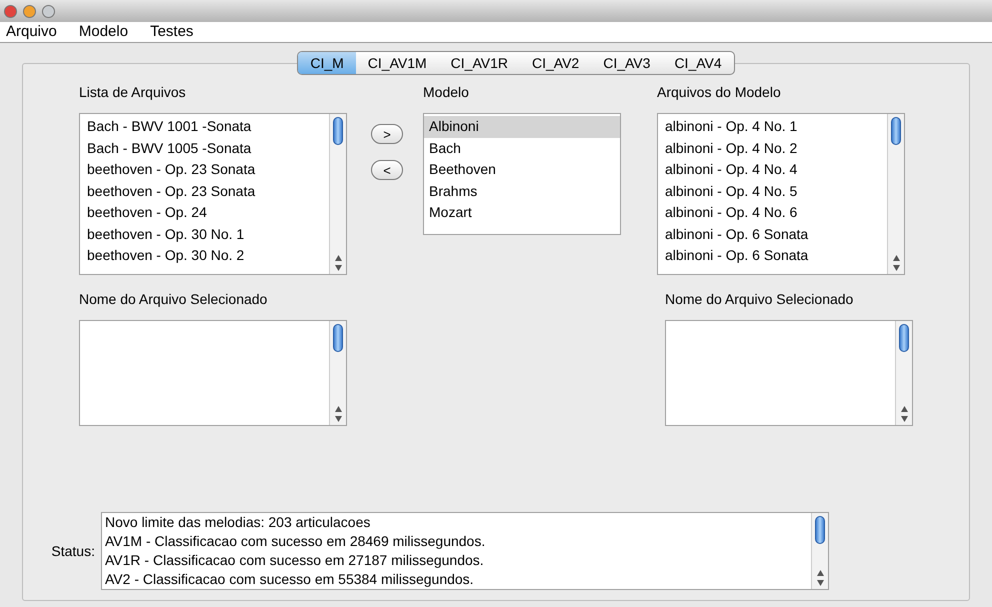 The width and height of the screenshot is (992, 607). I want to click on tab: CI_AV2, so click(556, 63).